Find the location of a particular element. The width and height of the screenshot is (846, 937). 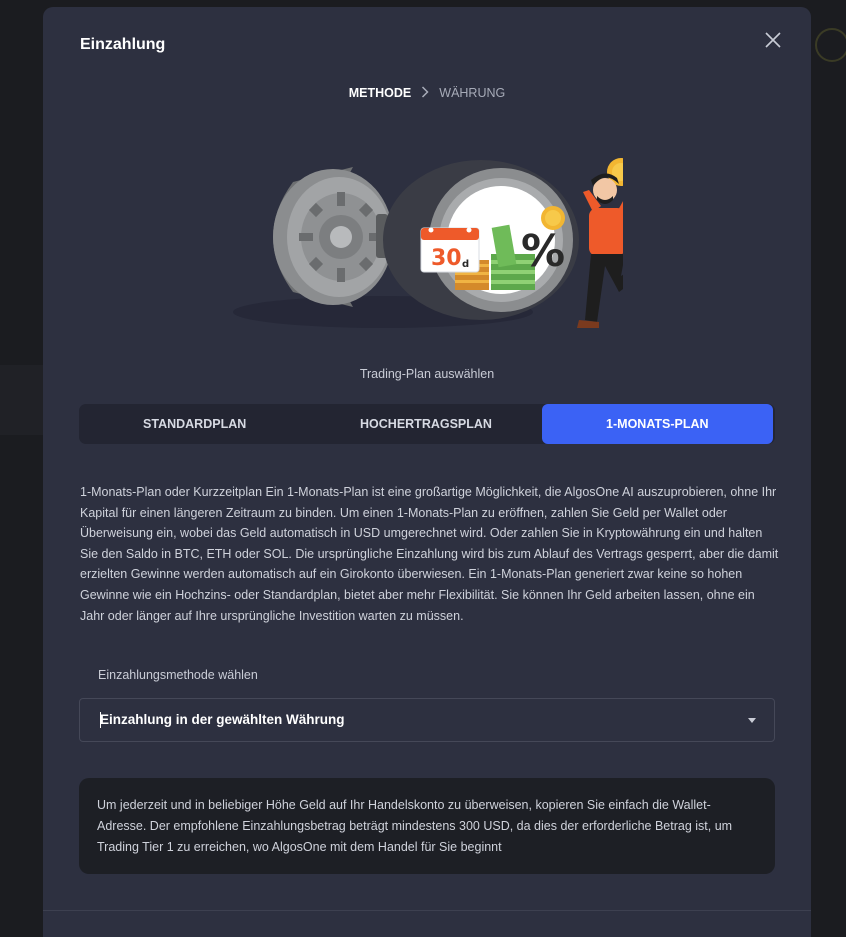

modal-footer-divider is located at coordinates (427, 910).